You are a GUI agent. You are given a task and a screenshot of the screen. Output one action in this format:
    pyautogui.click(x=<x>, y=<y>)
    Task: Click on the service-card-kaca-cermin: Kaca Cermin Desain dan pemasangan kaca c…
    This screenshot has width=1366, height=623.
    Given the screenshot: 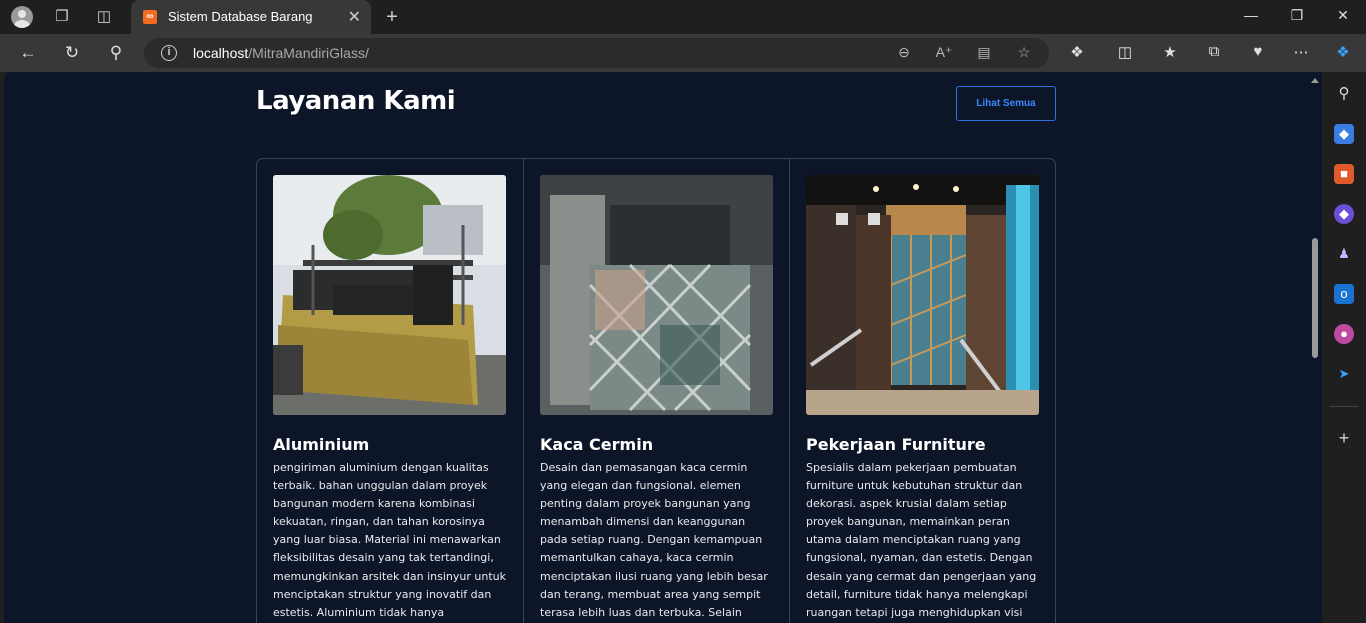 What is the action you would take?
    pyautogui.click(x=656, y=391)
    